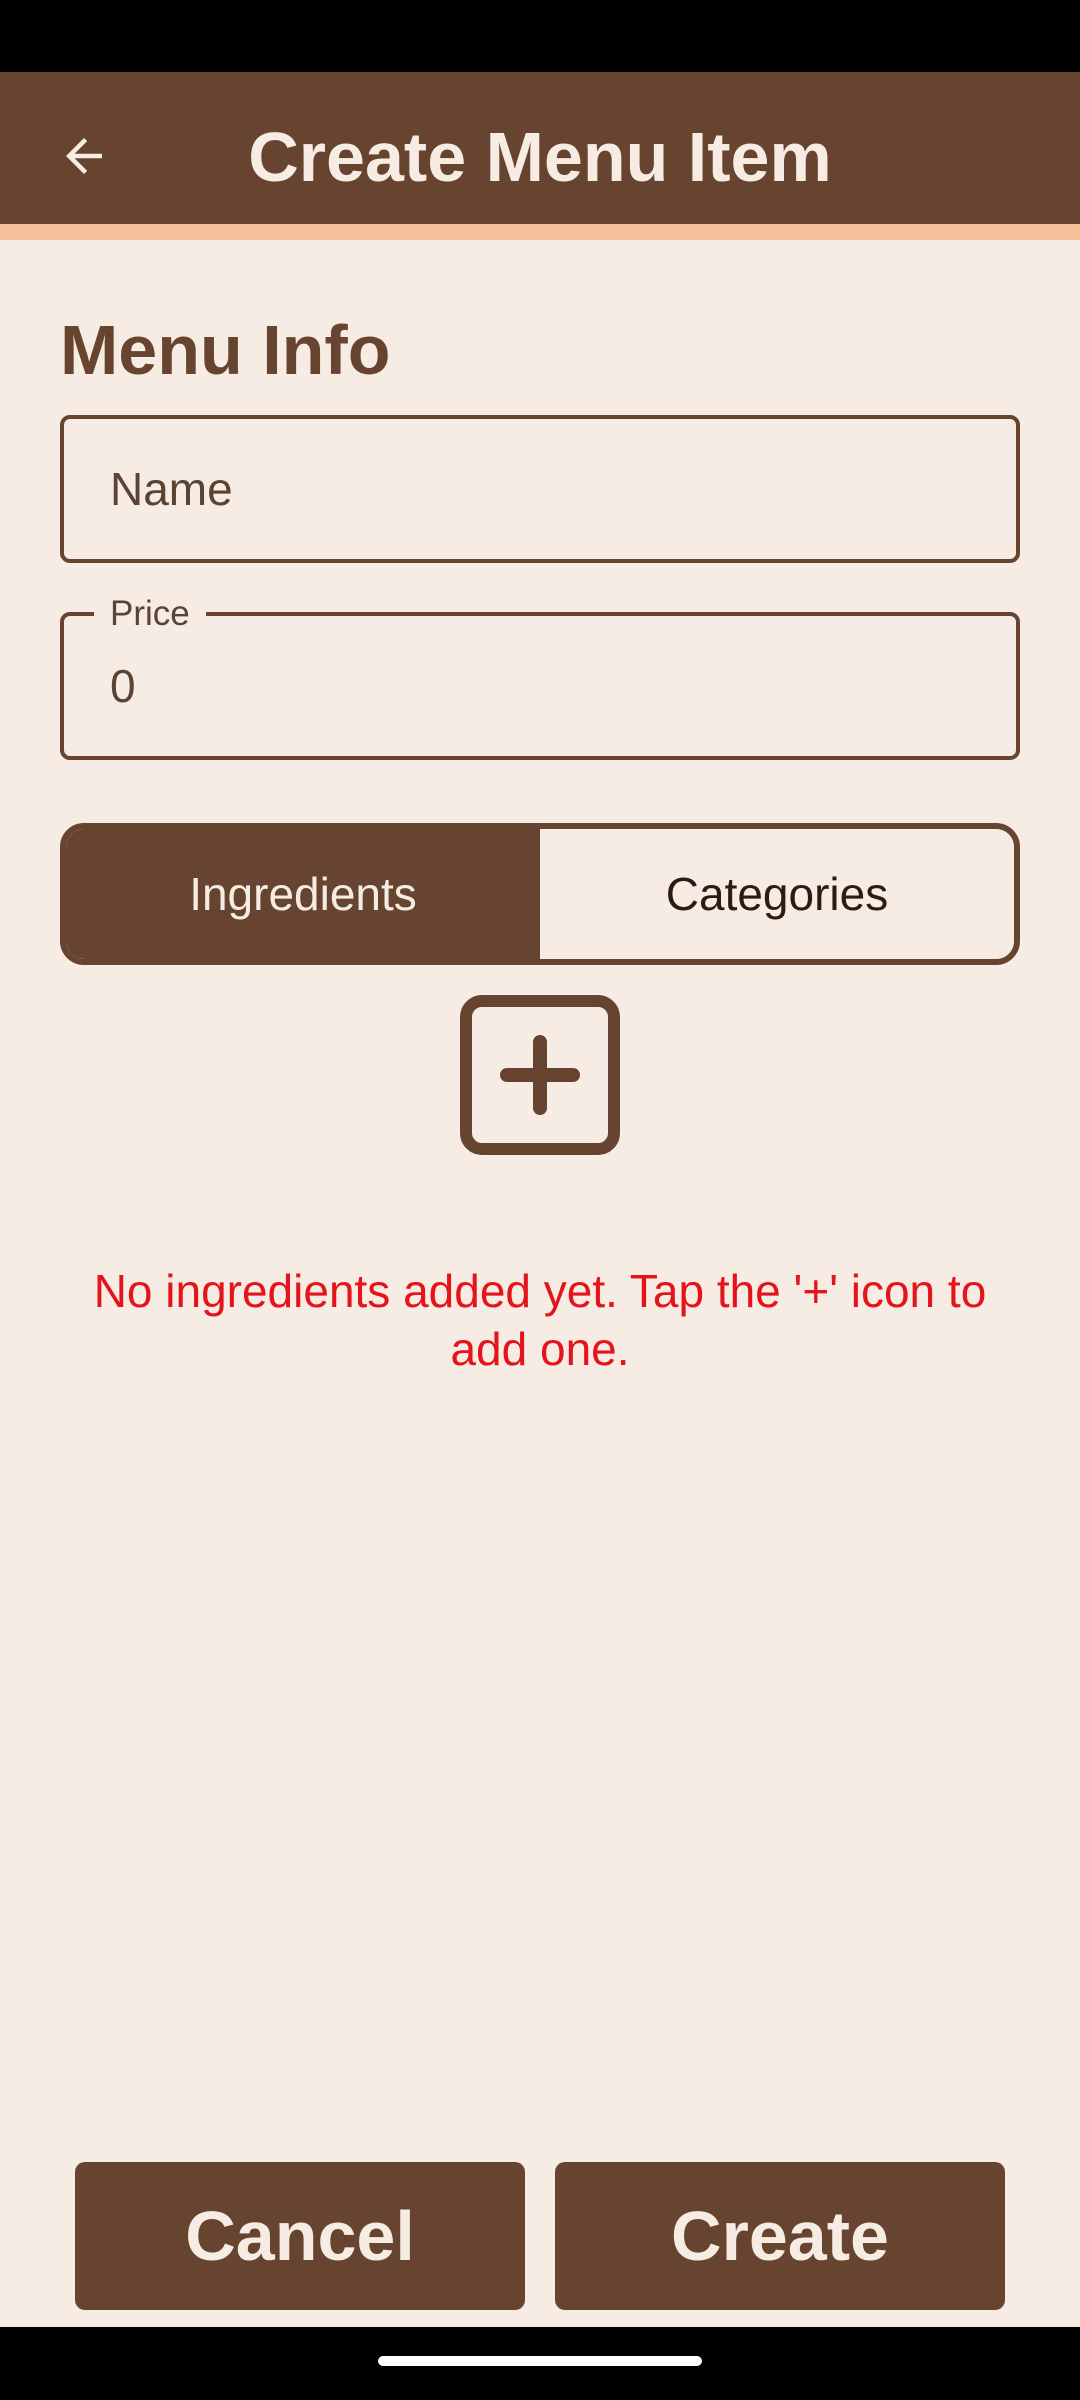 Image resolution: width=1080 pixels, height=2400 pixels. I want to click on arrow-left-icon, so click(84, 156).